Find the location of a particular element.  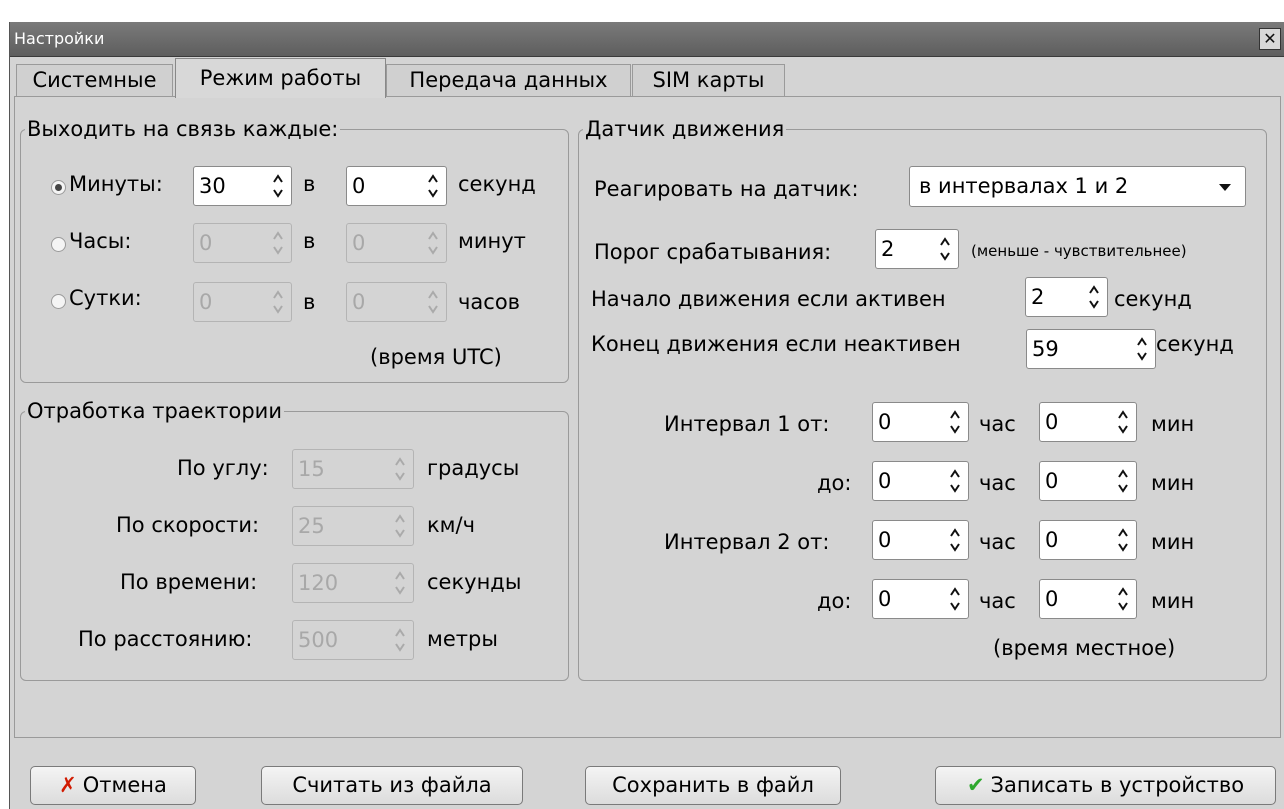

motion-start-label: Начало движения если активен is located at coordinates (768, 299).